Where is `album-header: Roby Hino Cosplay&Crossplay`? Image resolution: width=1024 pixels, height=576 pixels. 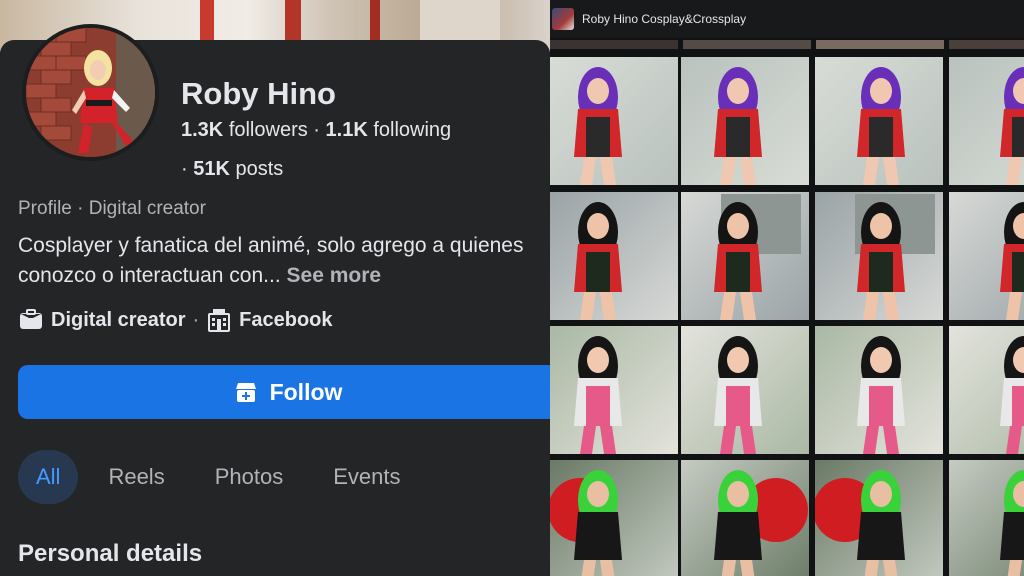 album-header: Roby Hino Cosplay&Crossplay is located at coordinates (787, 19).